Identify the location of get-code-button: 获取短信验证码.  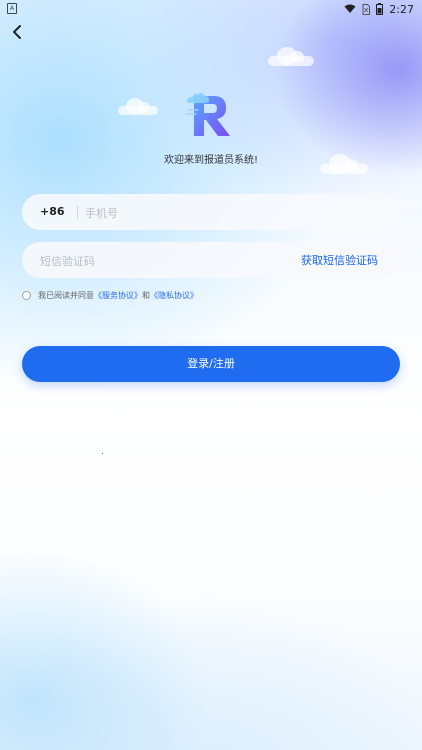
(339, 260).